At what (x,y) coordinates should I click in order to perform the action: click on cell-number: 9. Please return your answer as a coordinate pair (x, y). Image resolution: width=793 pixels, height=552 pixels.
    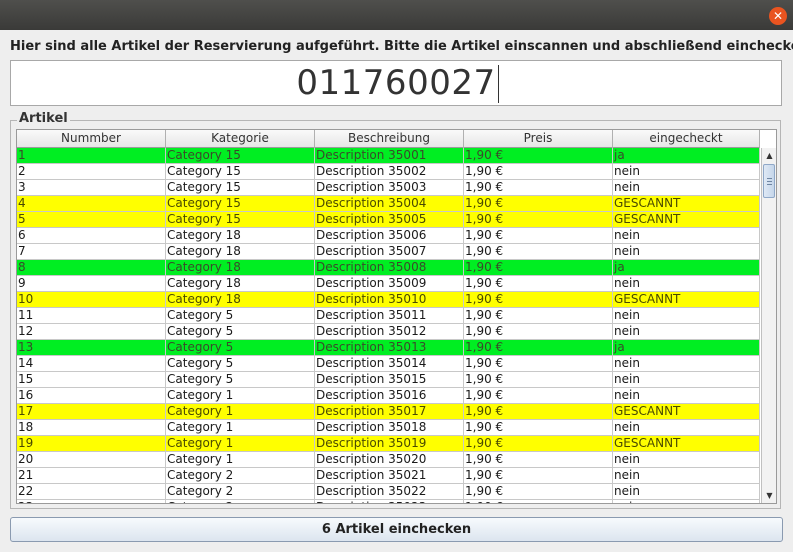
    Looking at the image, I should click on (91, 284).